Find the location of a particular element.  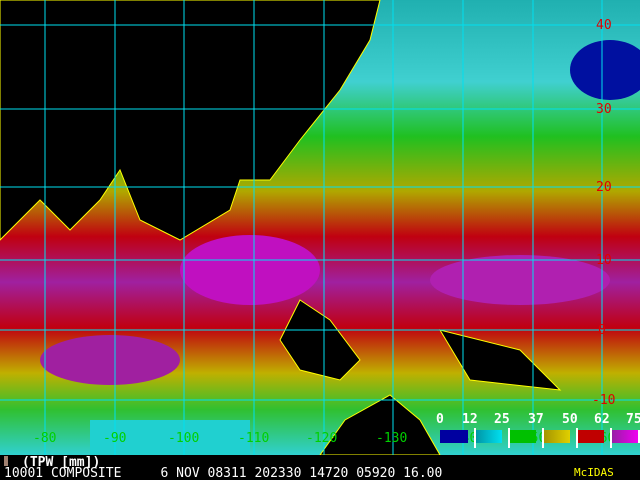

legend-value: 12 is located at coordinates (470, 419).